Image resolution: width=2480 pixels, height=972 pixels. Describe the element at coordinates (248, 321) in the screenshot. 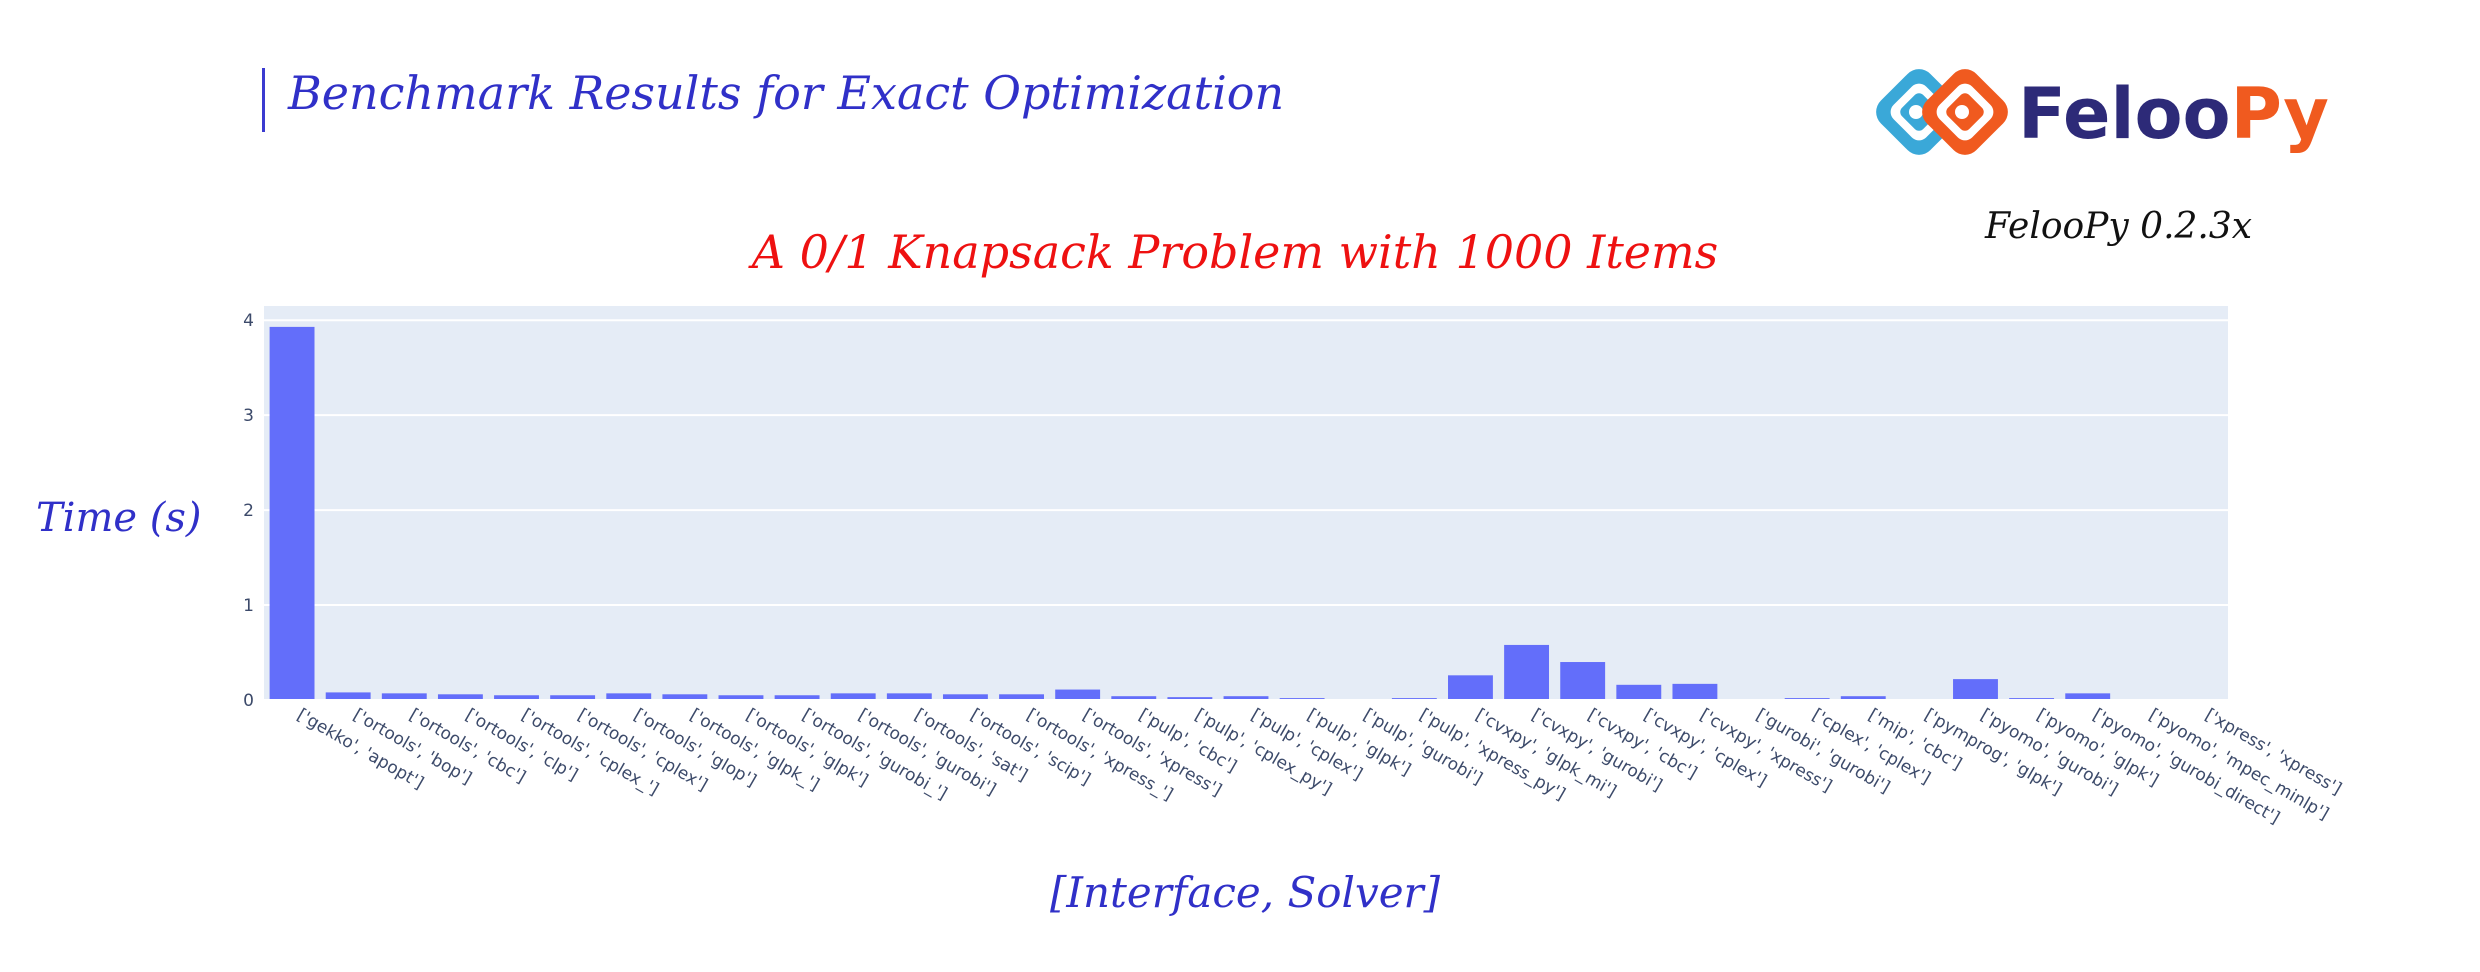

I see `y-tick-label: 4` at that location.